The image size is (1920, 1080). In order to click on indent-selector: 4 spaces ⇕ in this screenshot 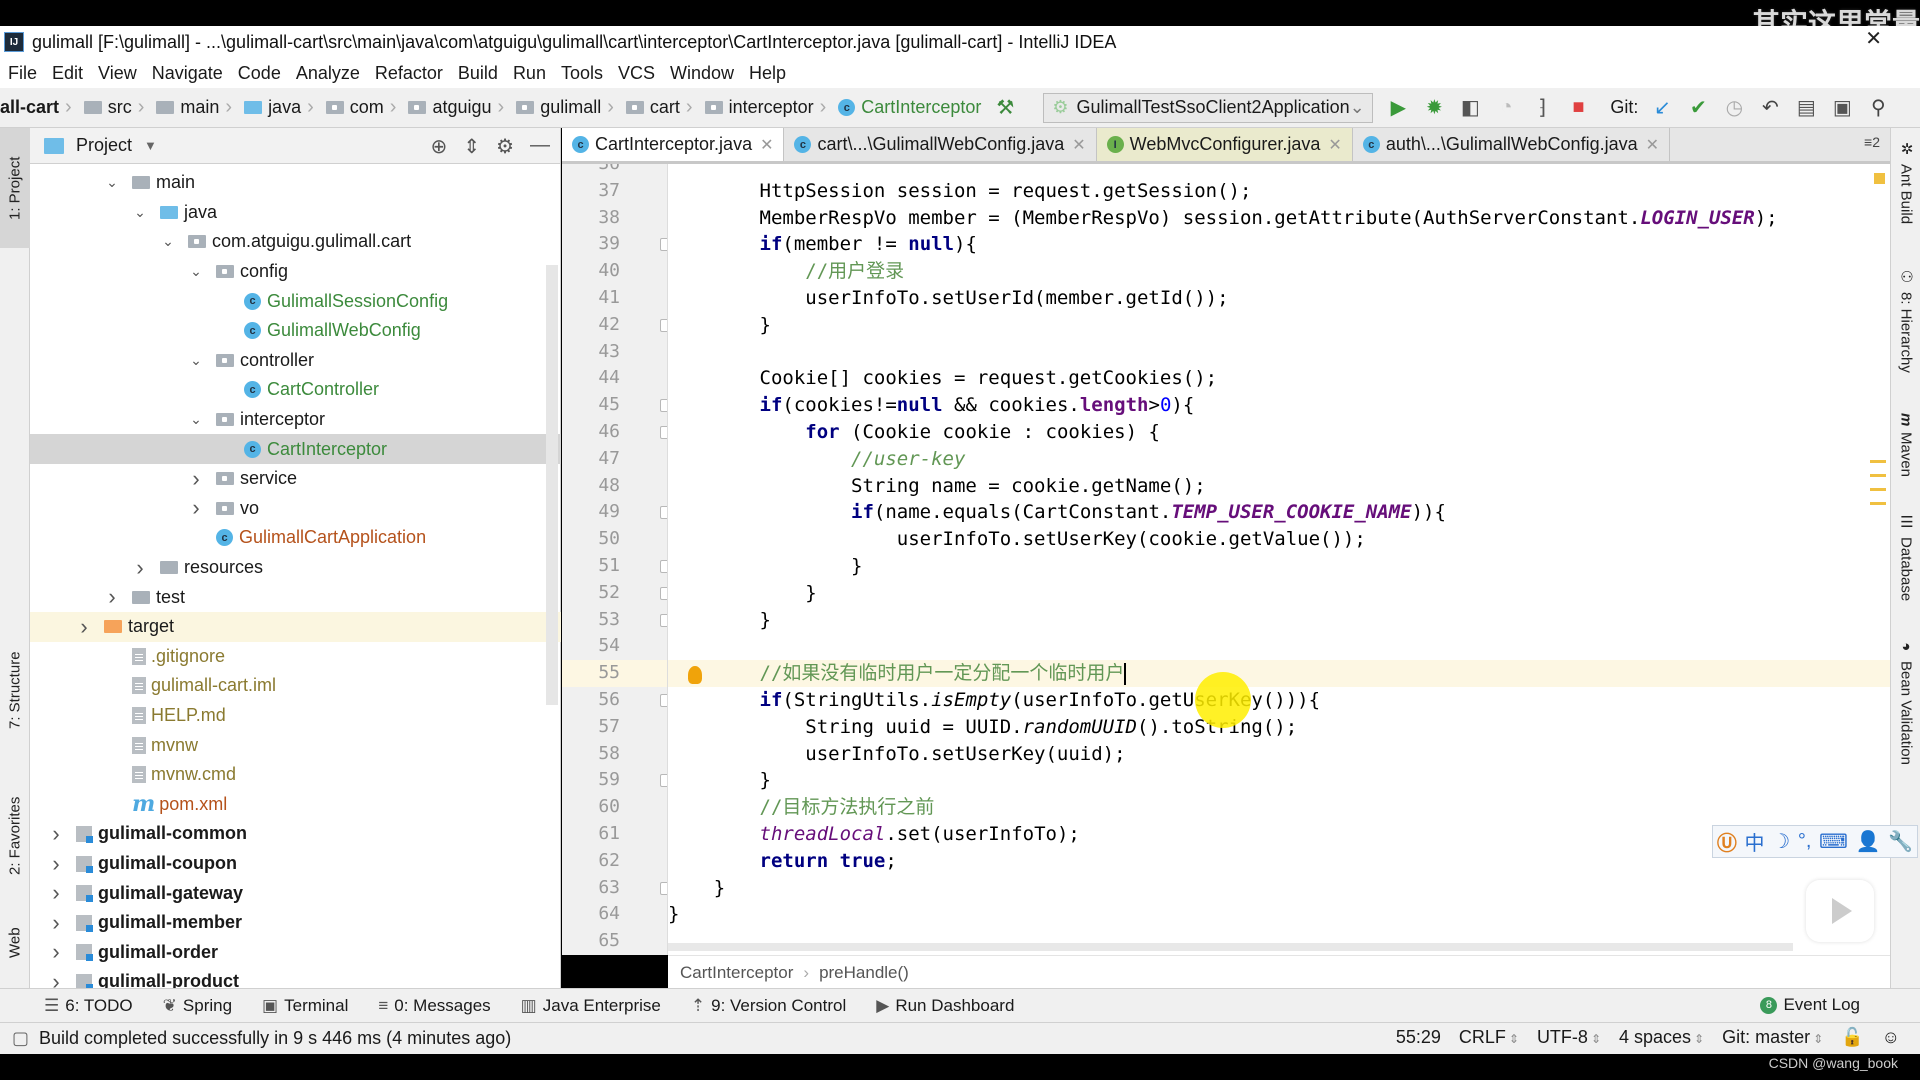, I will do `click(1661, 1037)`.